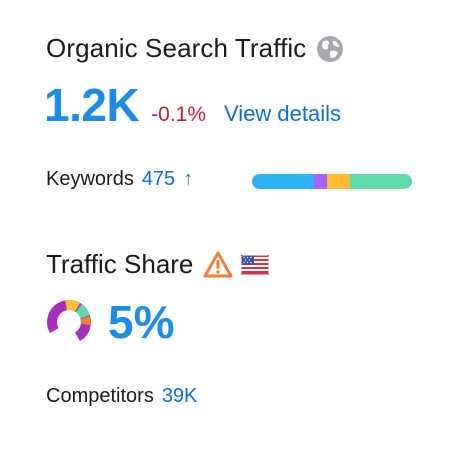 This screenshot has height=458, width=458. I want to click on warning-icon, so click(218, 265).